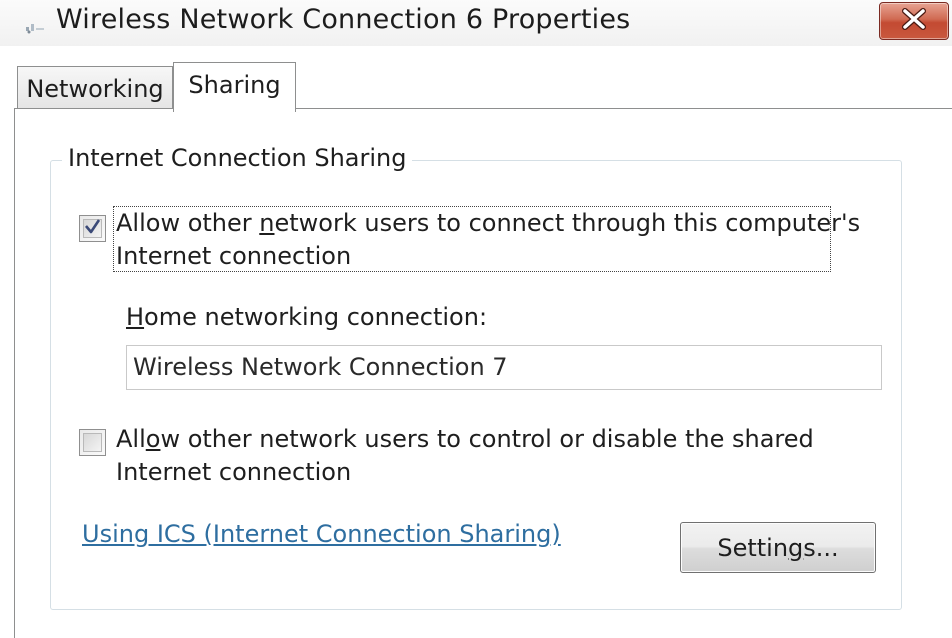 The image size is (952, 638). Describe the element at coordinates (237, 158) in the screenshot. I see `ics-group-legend: Internet Connection Sharing` at that location.